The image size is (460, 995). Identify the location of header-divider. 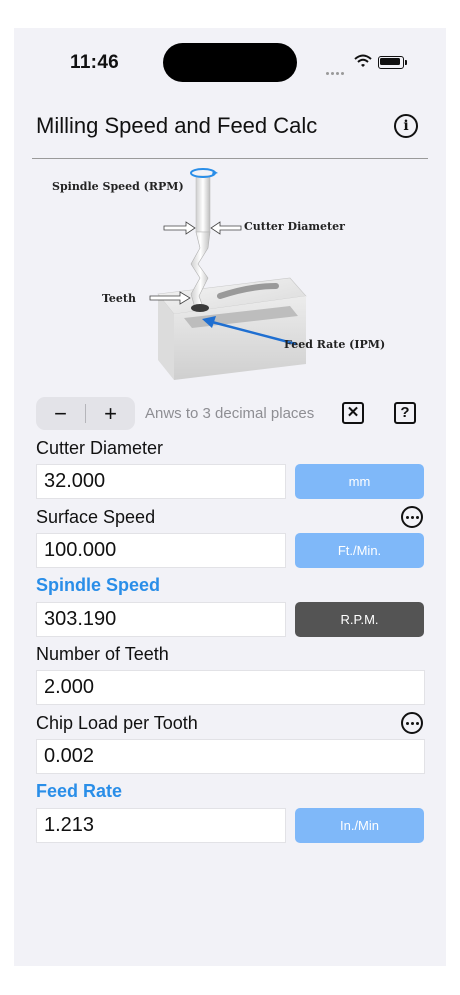
(230, 158).